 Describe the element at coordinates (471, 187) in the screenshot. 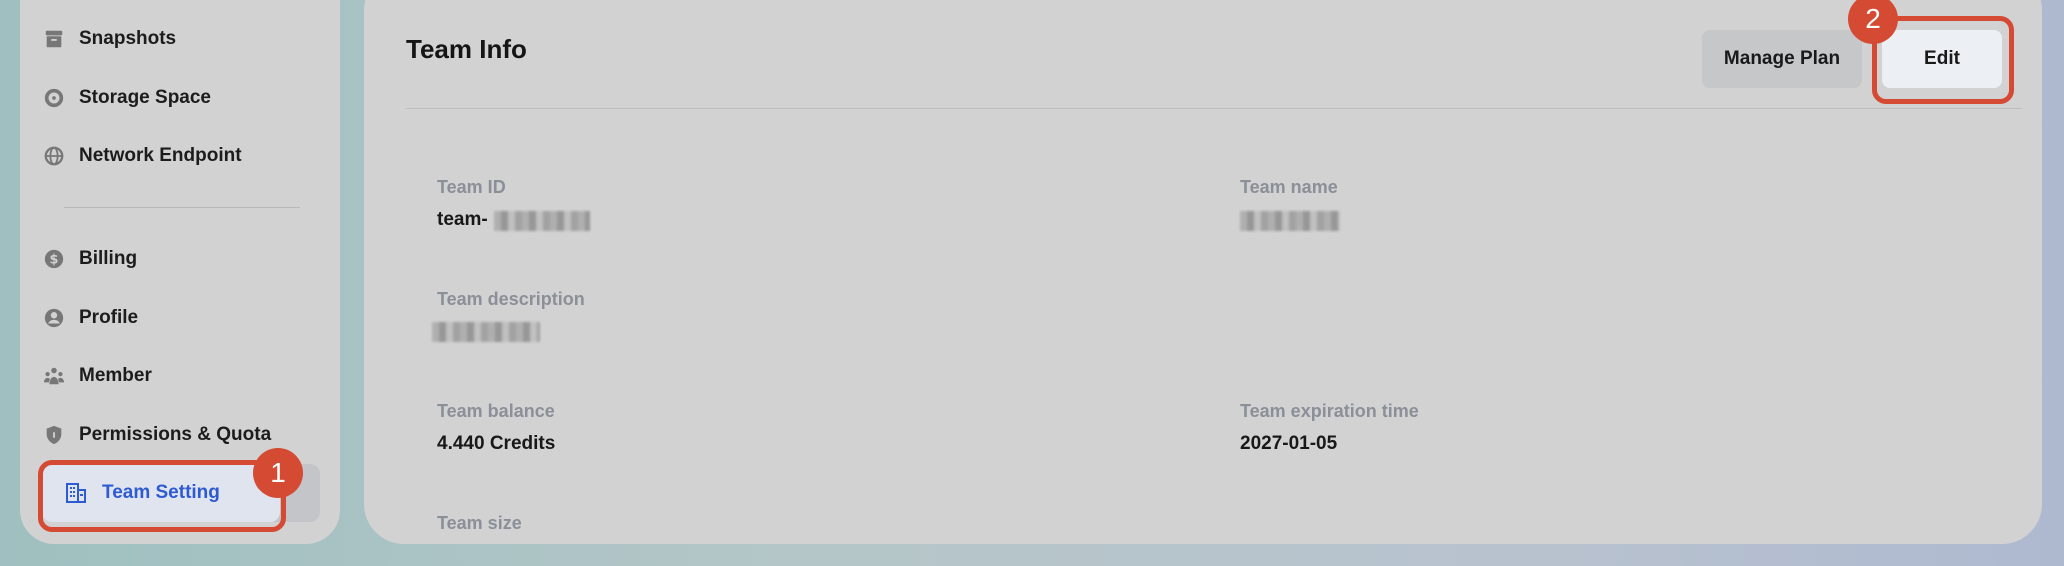

I see `team-id-label: Team ID` at that location.